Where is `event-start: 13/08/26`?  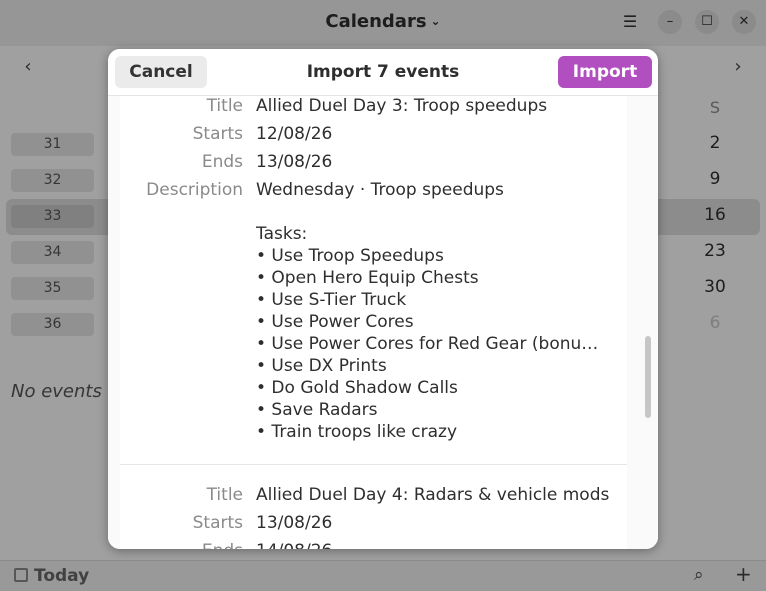
event-start: 13/08/26 is located at coordinates (294, 523).